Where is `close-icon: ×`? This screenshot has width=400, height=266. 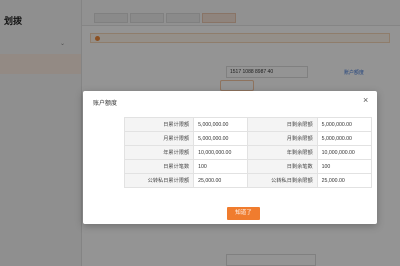 close-icon: × is located at coordinates (365, 100).